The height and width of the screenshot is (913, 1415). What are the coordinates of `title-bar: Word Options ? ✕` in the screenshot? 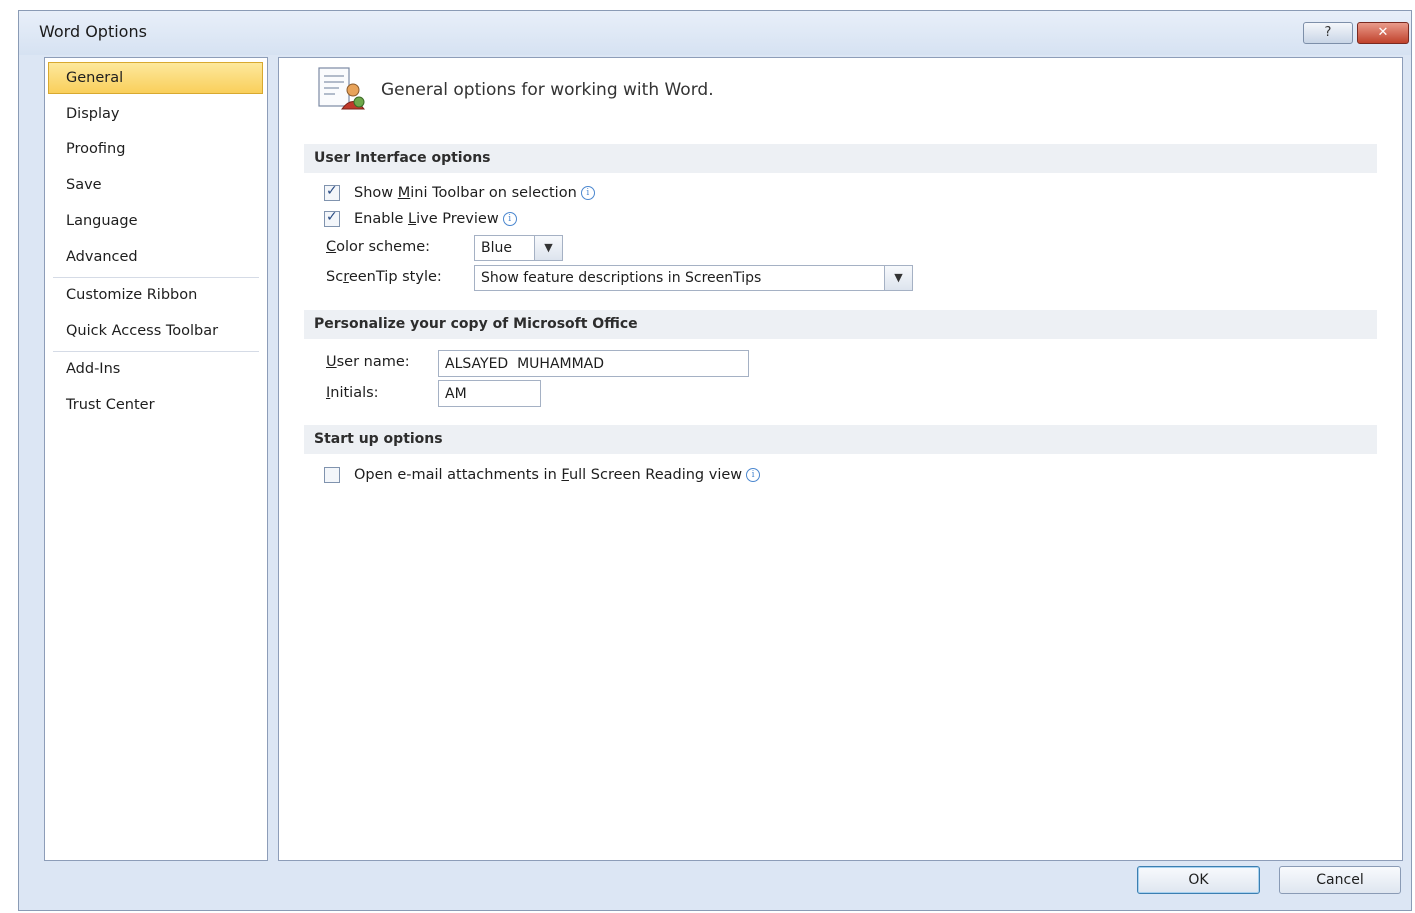 It's located at (715, 33).